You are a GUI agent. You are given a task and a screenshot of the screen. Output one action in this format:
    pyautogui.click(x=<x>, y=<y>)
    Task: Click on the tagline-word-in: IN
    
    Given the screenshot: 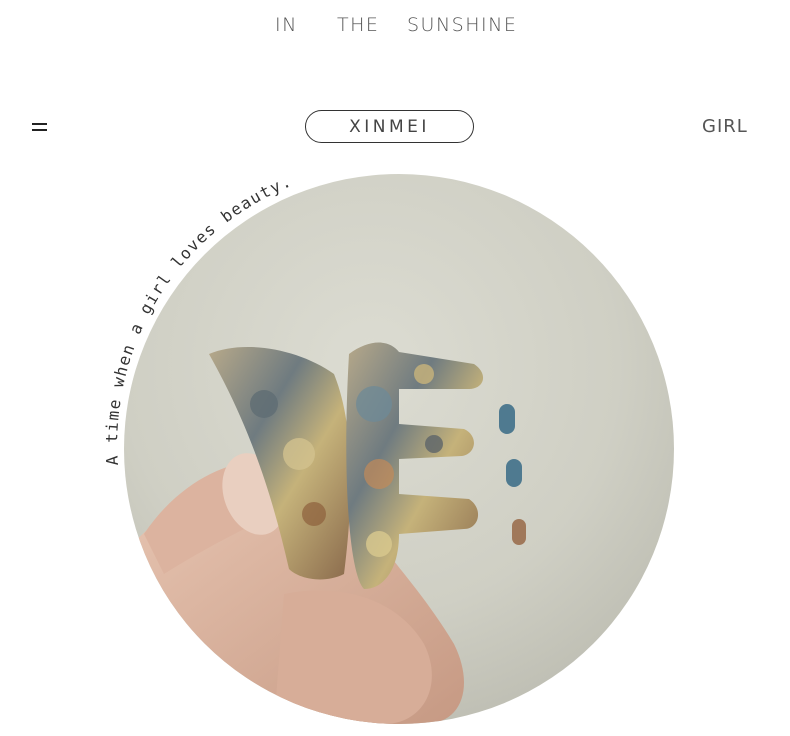 What is the action you would take?
    pyautogui.click(x=286, y=25)
    